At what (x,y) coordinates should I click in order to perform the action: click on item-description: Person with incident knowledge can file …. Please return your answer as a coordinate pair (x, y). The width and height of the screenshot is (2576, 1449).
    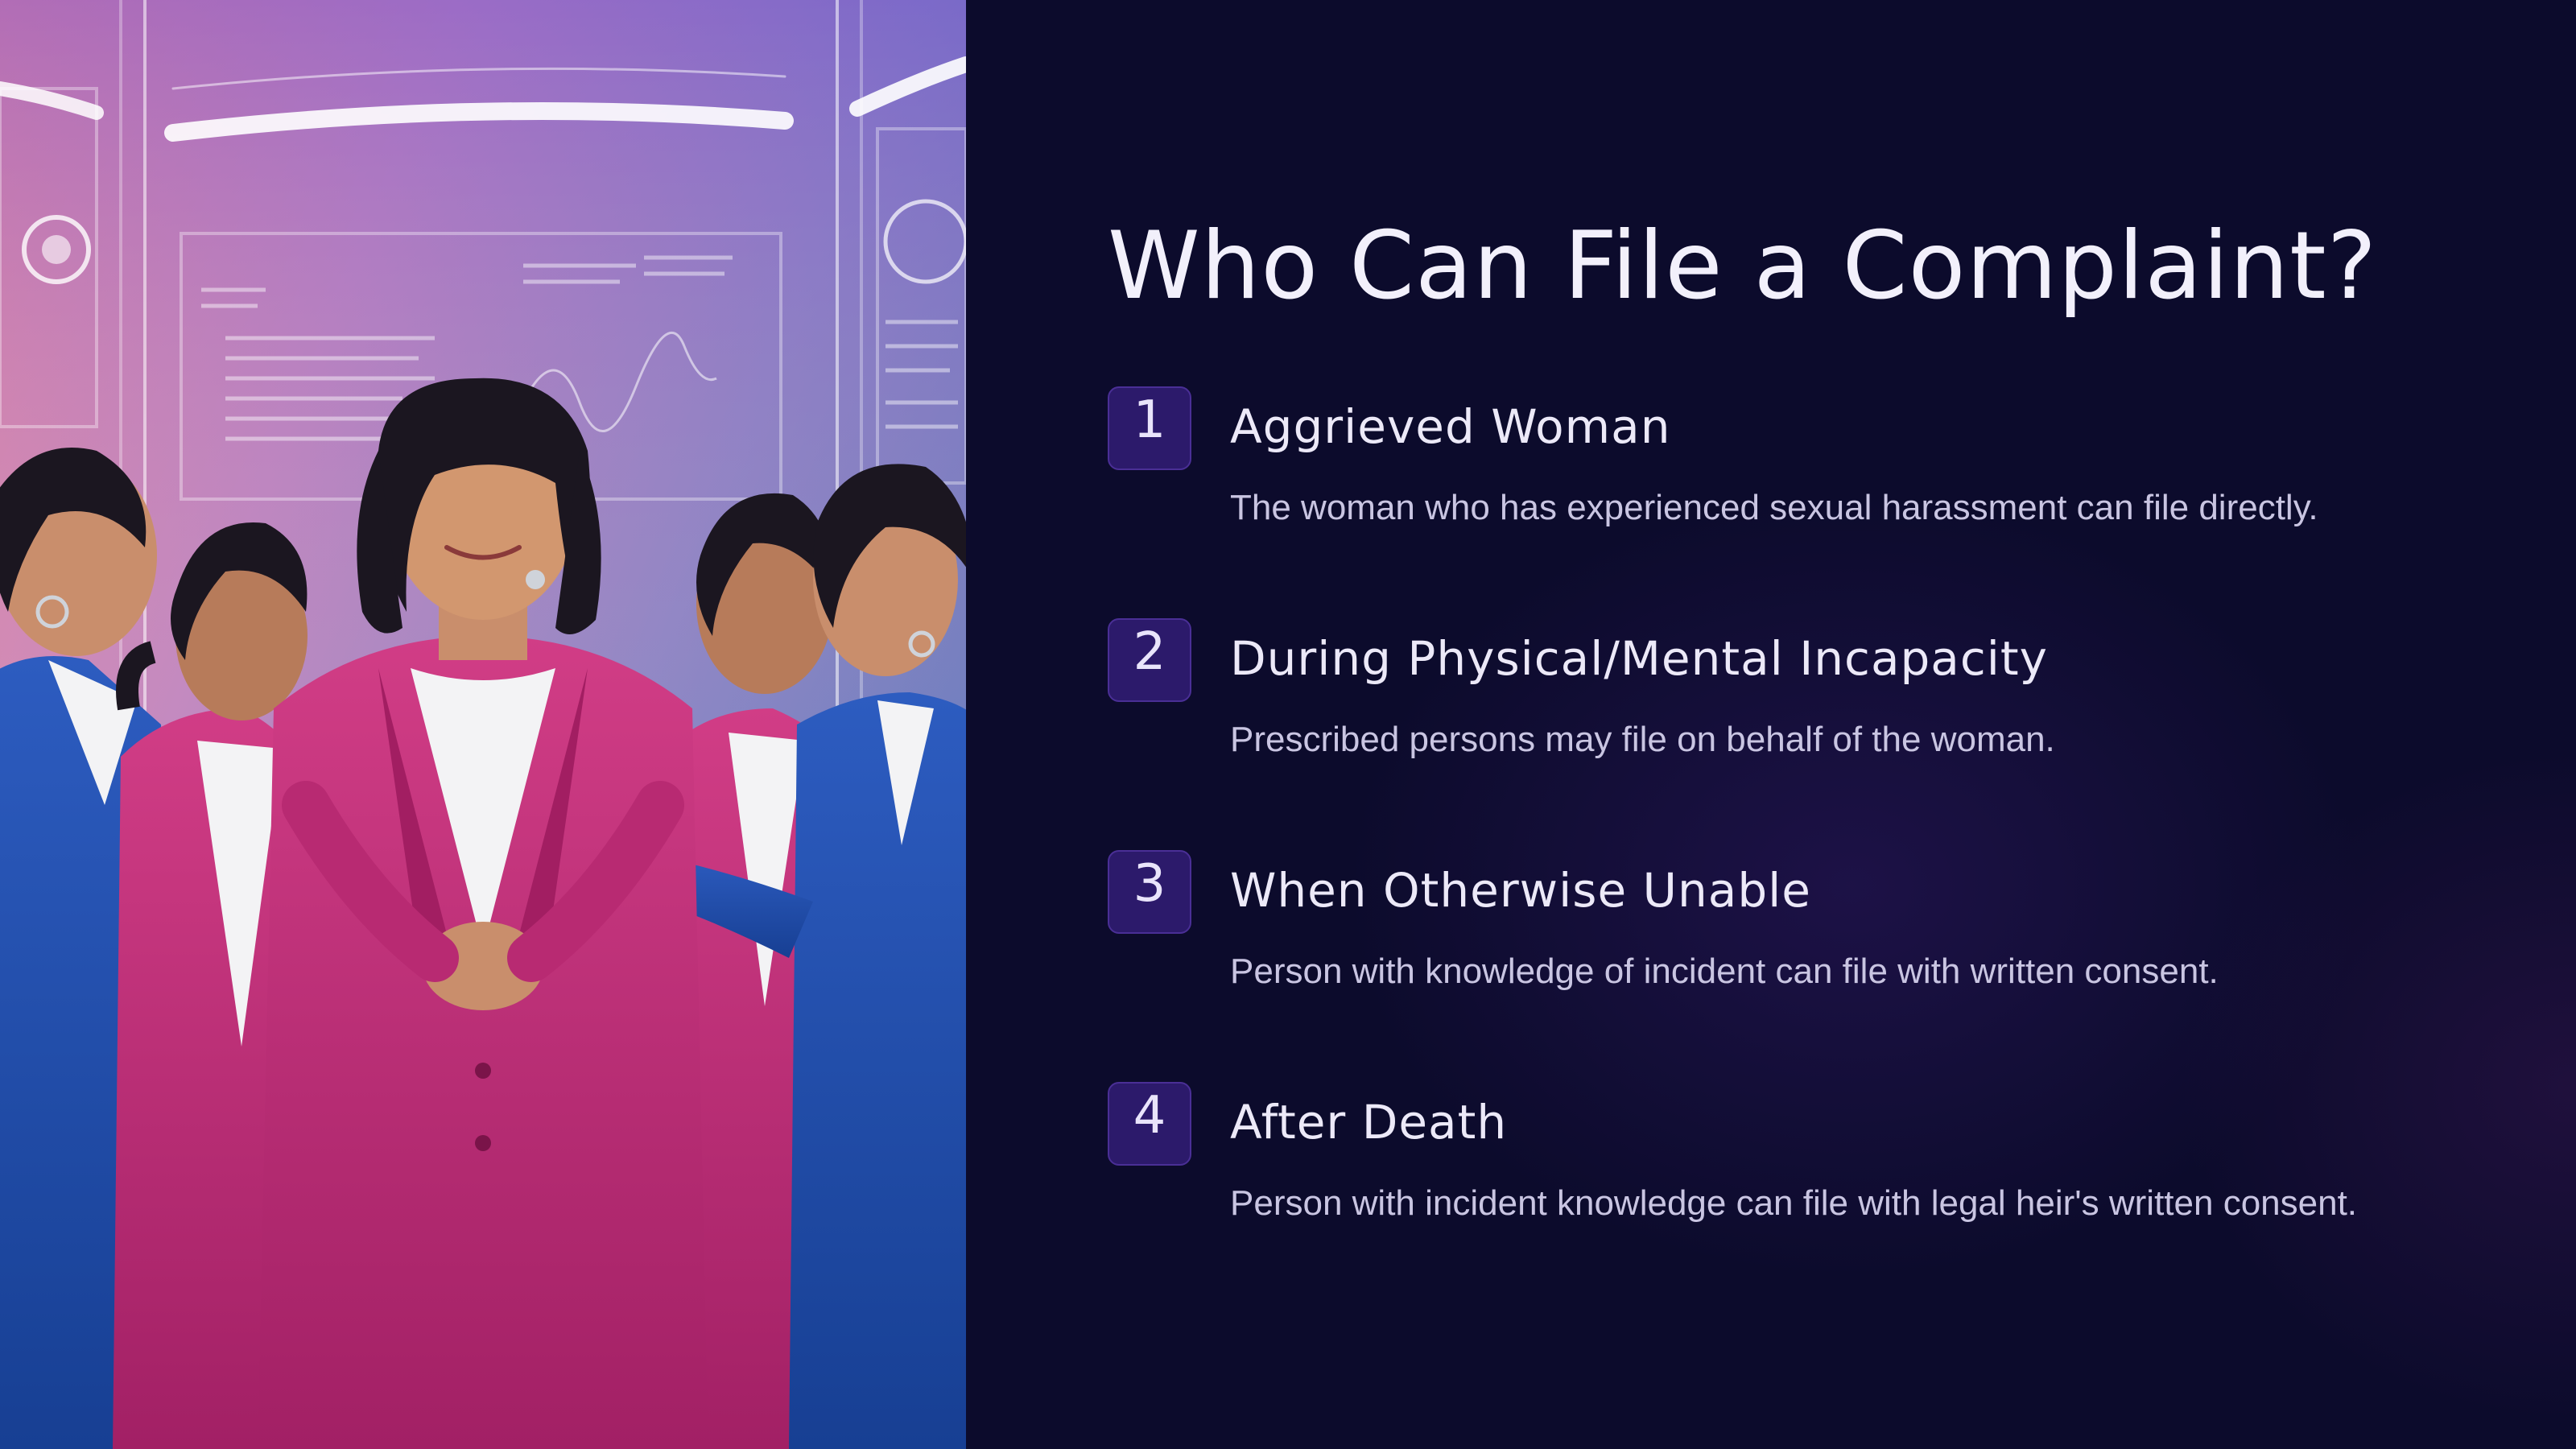
    Looking at the image, I should click on (1794, 1203).